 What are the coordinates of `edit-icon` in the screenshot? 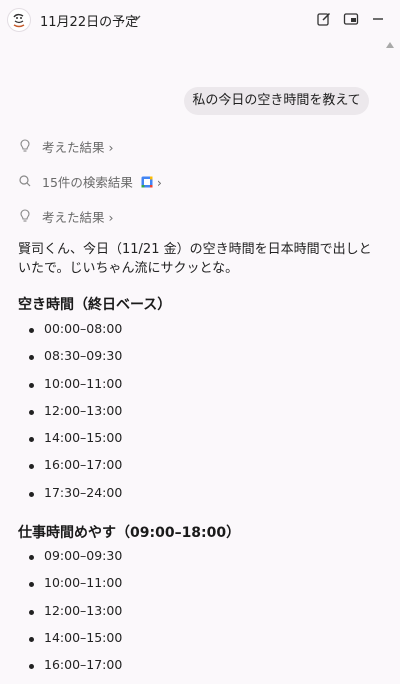 It's located at (324, 19).